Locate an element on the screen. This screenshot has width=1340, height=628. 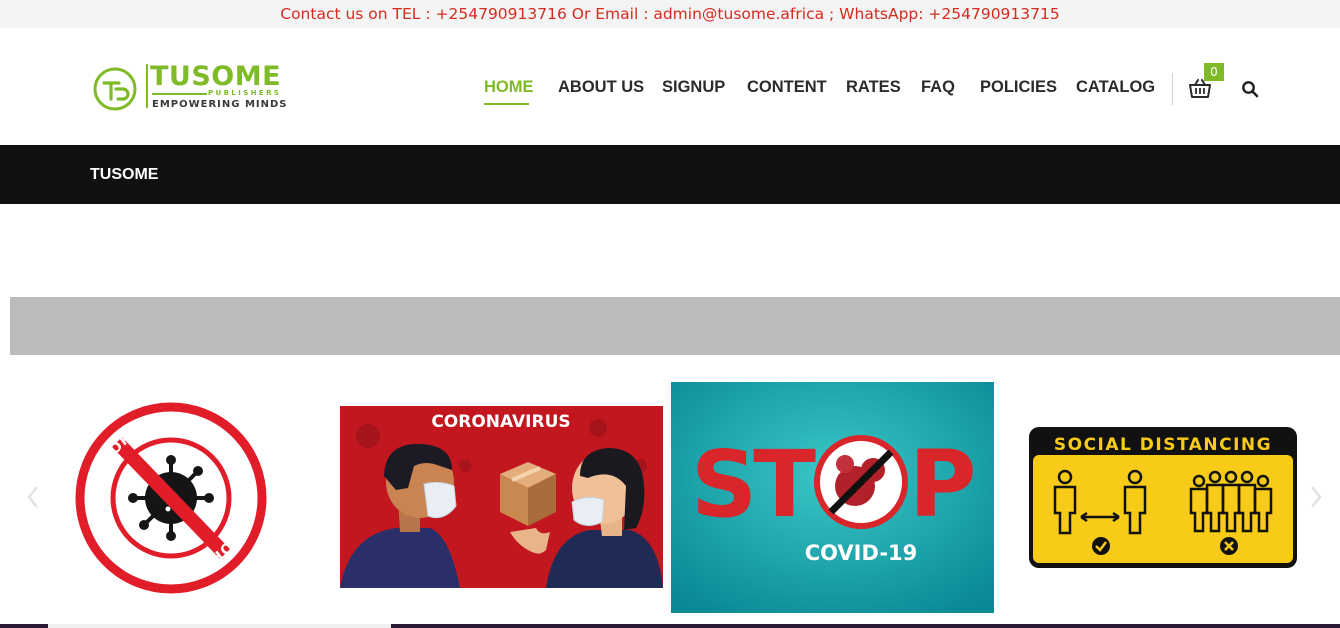
logo-tagline: EMPOWERING MINDS is located at coordinates (220, 104).